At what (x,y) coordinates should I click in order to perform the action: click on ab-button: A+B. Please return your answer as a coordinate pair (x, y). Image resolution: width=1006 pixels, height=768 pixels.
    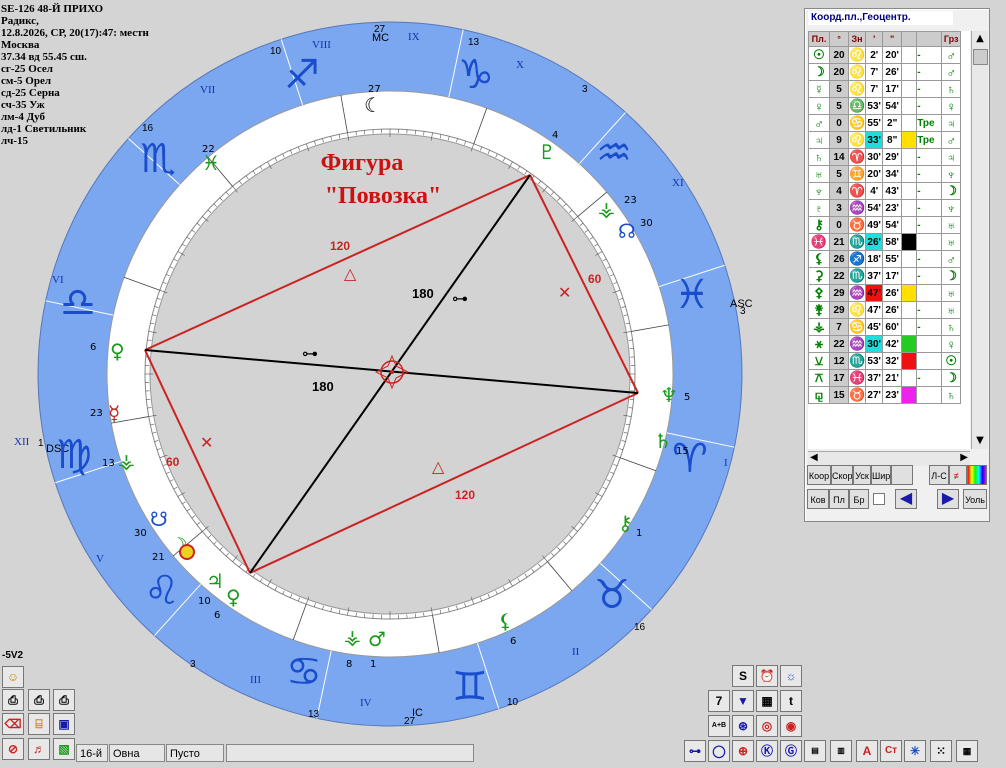
    Looking at the image, I should click on (719, 726).